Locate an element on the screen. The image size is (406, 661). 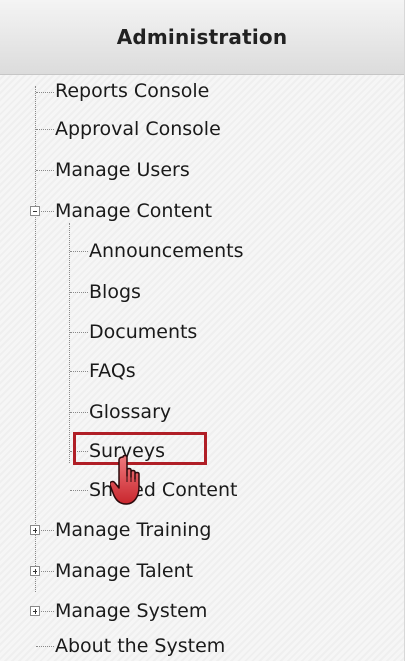
tree-item-about-the-system: About the System is located at coordinates (140, 646).